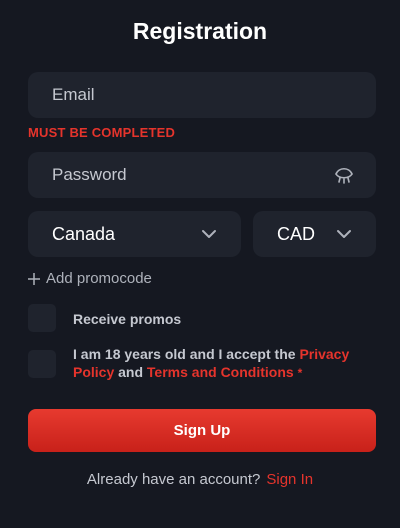  What do you see at coordinates (127, 319) in the screenshot?
I see `receive-promos-label: Receive promos` at bounding box center [127, 319].